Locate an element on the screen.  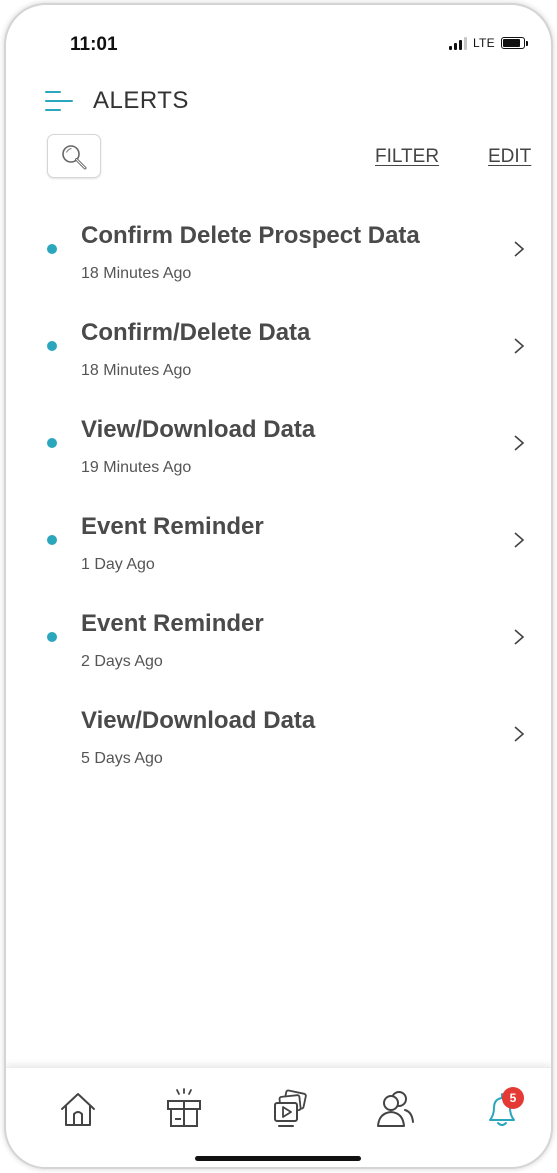
network-label: LTE is located at coordinates (483, 43).